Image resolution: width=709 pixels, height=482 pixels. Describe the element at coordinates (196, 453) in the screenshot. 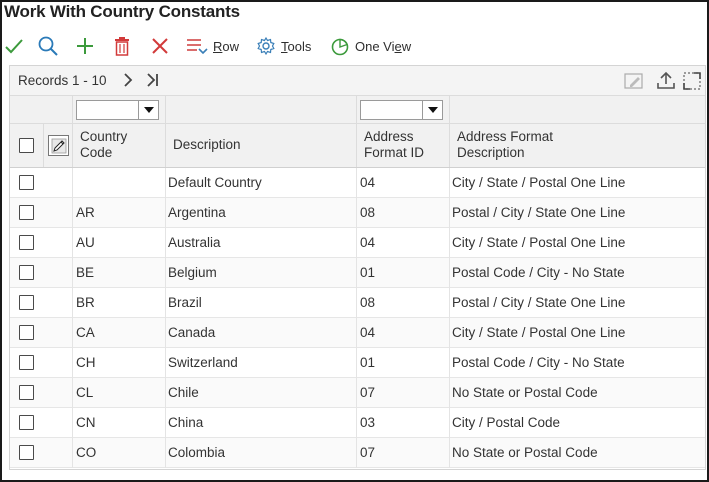

I see `cell-description: Colombia` at that location.